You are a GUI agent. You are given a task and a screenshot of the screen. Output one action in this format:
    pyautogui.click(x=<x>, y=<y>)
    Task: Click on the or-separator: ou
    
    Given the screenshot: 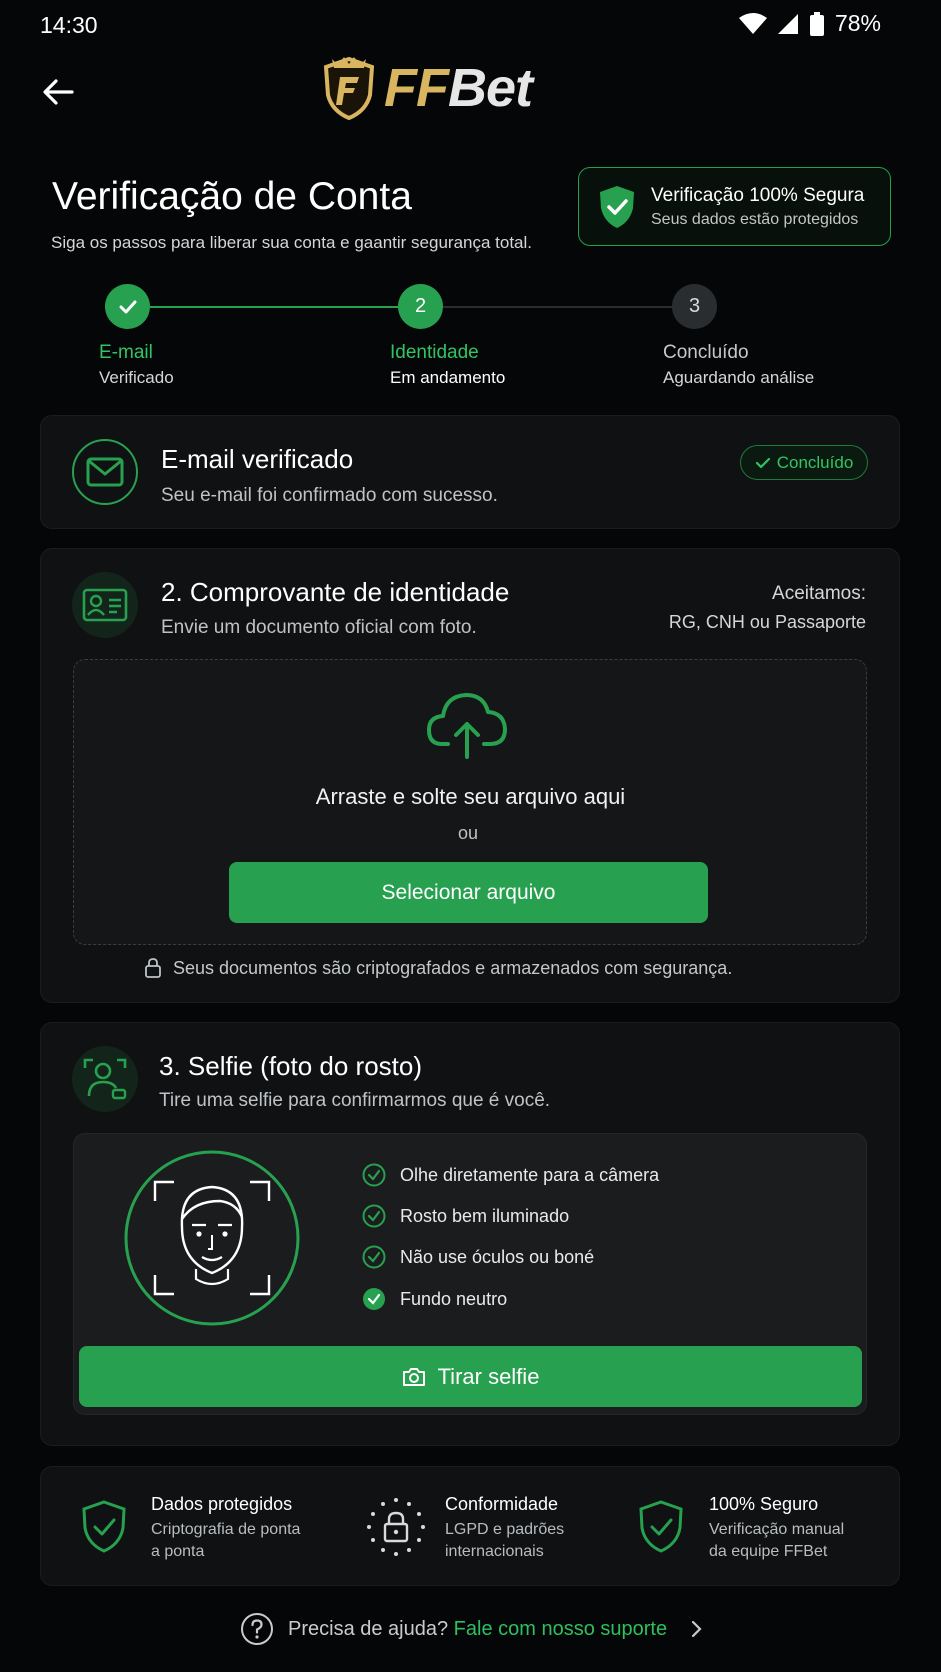 What is the action you would take?
    pyautogui.click(x=468, y=833)
    